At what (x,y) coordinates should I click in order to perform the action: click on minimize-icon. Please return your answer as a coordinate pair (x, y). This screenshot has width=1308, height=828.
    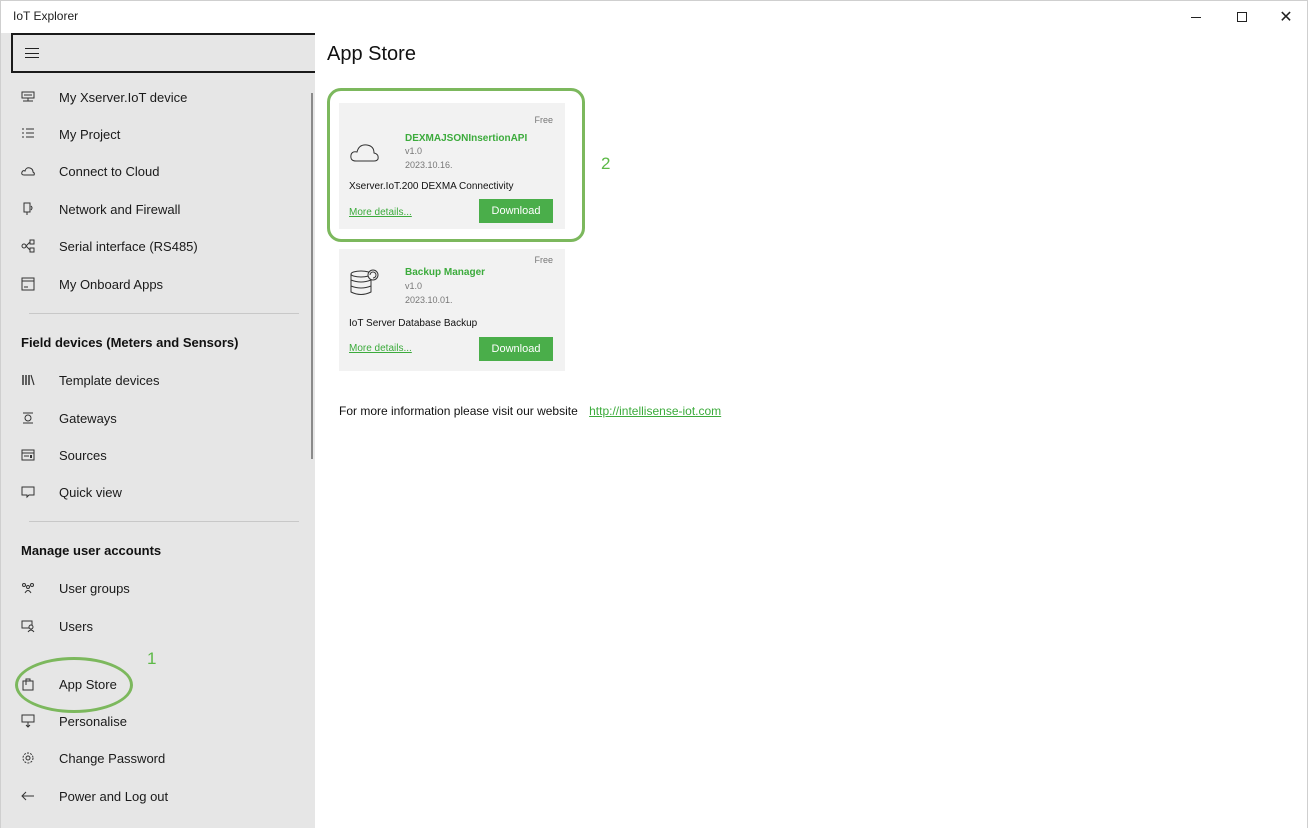
    Looking at the image, I should click on (1196, 17).